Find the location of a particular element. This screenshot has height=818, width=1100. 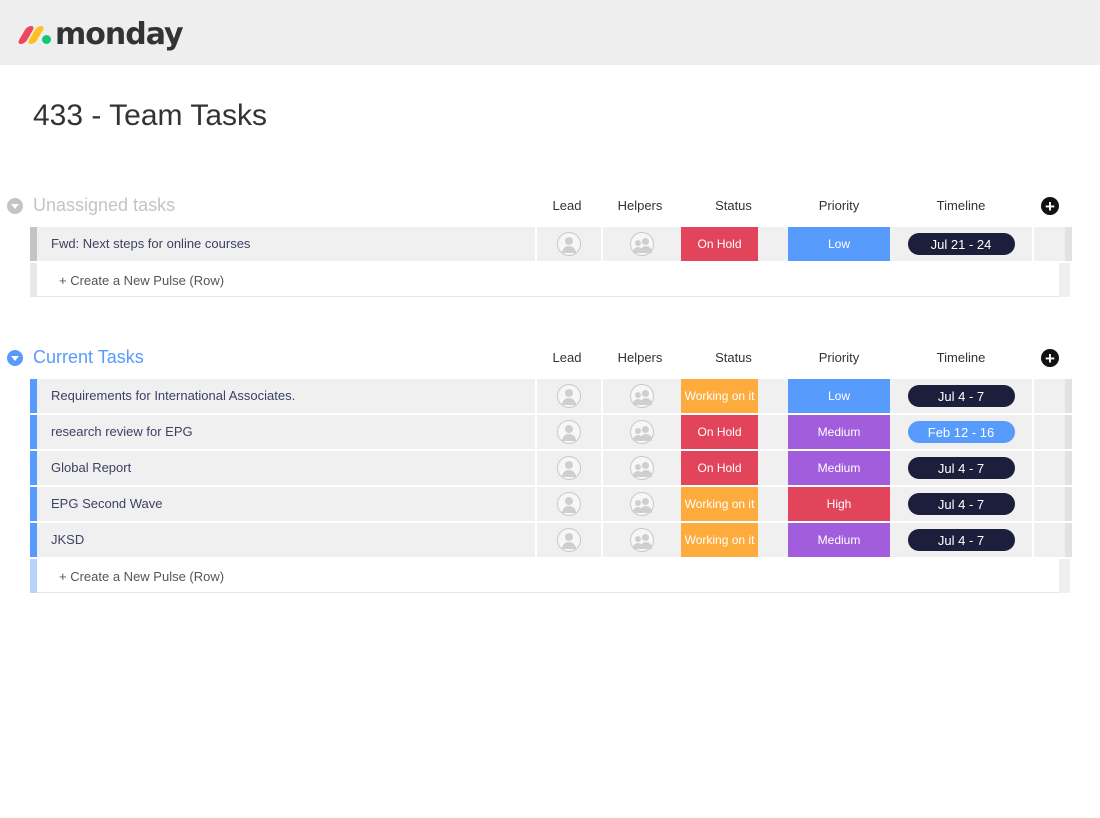

timeline-cell: Feb 12 - 16 is located at coordinates (961, 432).